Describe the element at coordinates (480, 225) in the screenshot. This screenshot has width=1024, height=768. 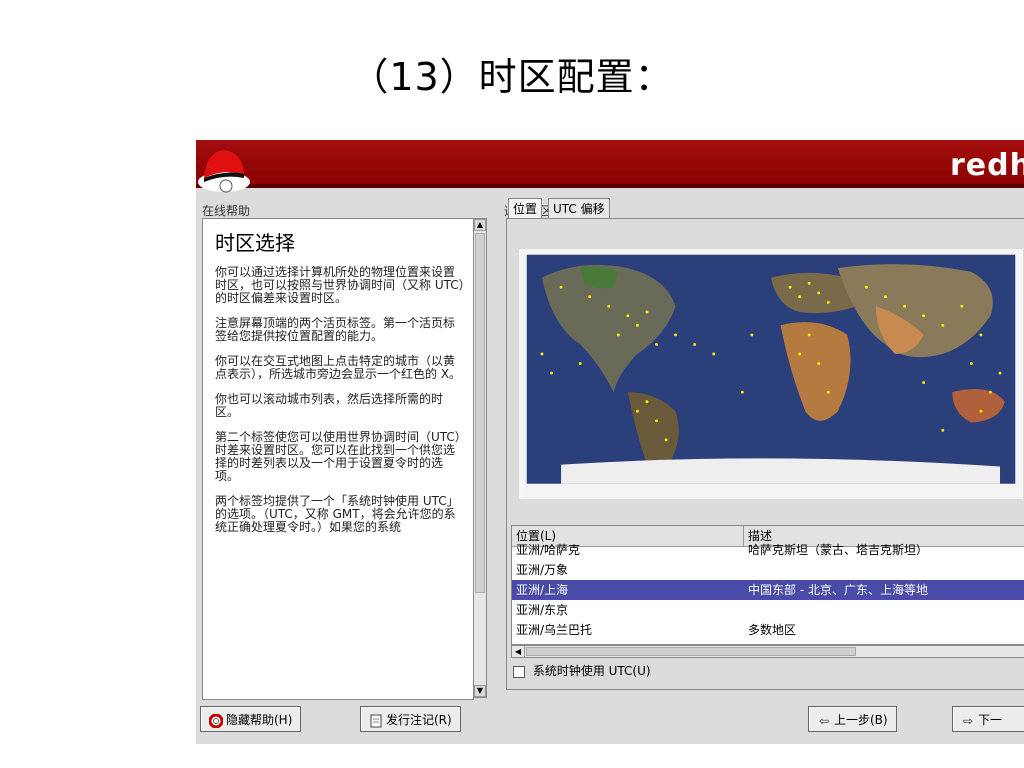
I see `scroll-up-arrow-icon: ▲` at that location.